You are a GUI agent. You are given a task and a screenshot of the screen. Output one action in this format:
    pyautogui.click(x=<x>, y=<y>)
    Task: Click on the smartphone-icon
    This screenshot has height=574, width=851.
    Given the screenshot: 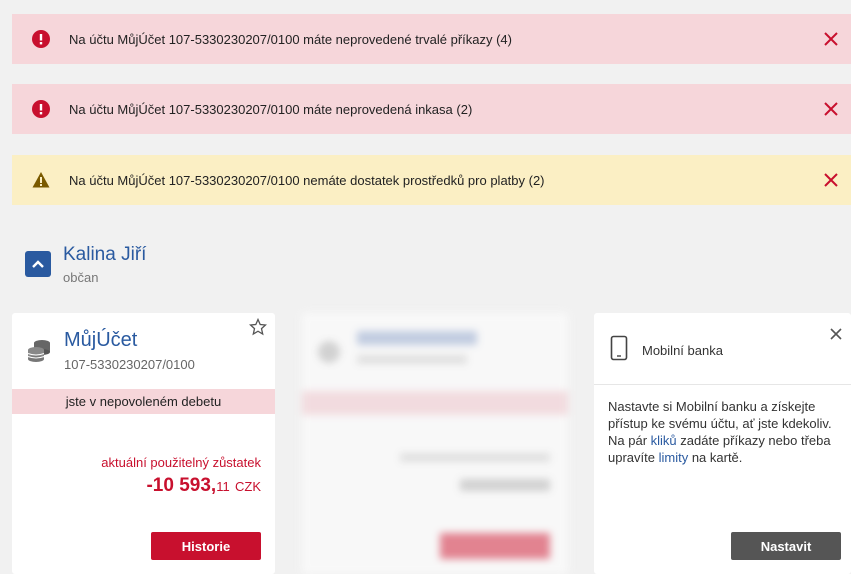 What is the action you would take?
    pyautogui.click(x=619, y=348)
    